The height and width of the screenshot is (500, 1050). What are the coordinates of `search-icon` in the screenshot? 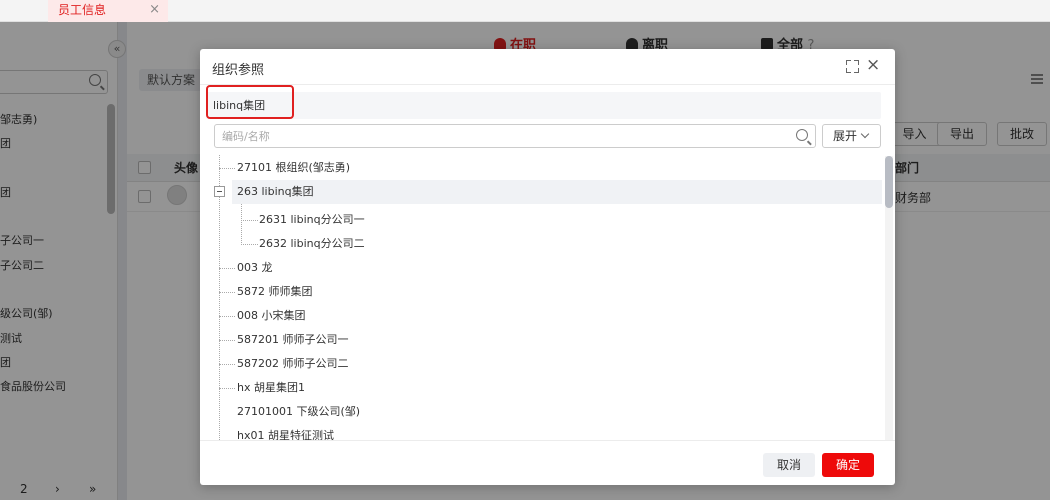 It's located at (802, 135).